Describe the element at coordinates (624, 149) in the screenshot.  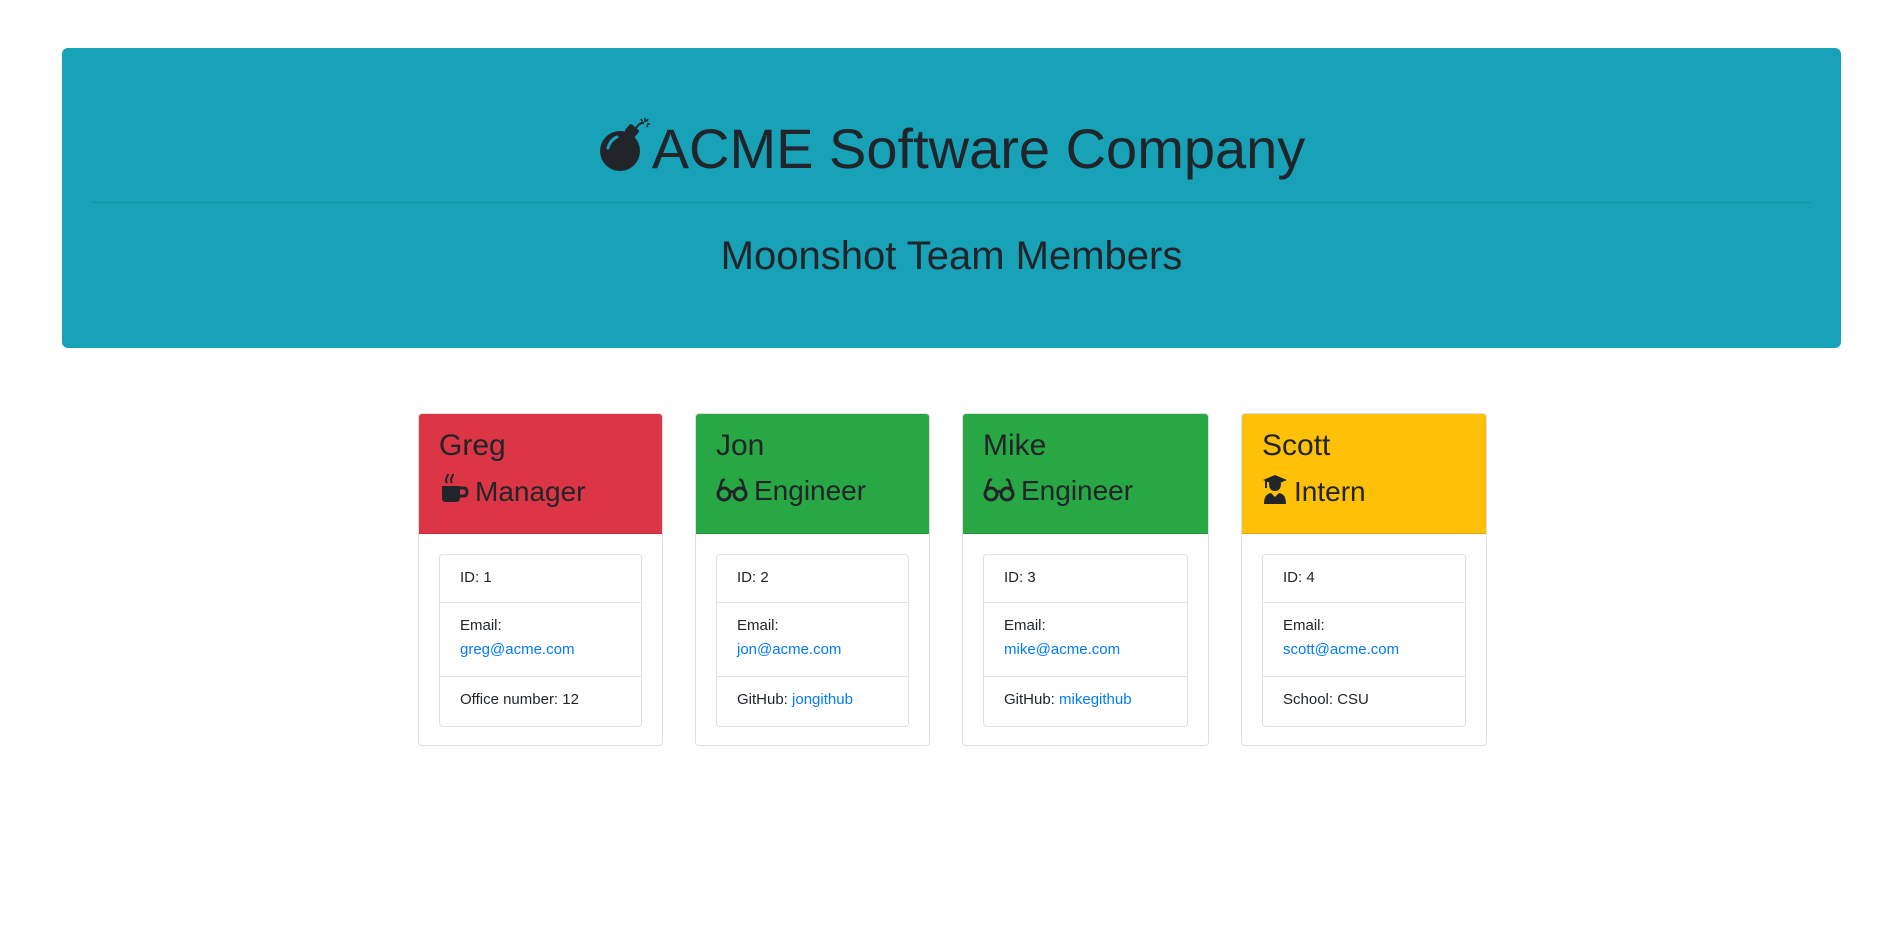
I see `bomb-icon` at that location.